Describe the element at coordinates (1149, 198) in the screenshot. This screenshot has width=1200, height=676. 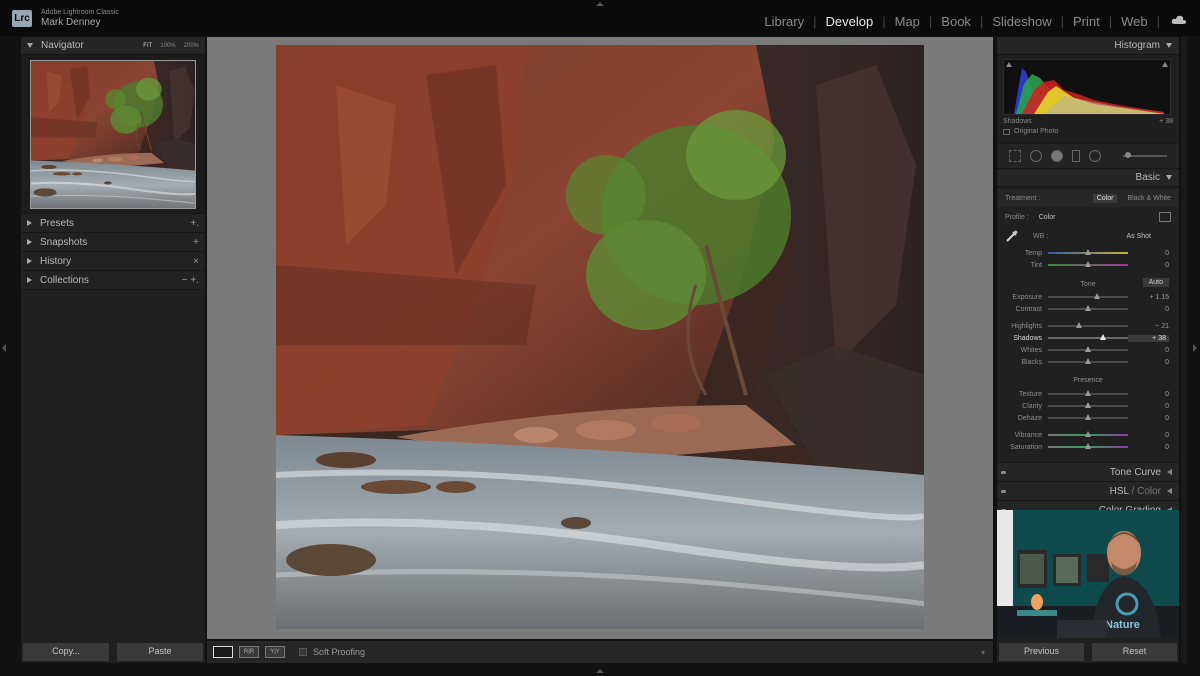
I see `treatment-bw-button: Black & White` at that location.